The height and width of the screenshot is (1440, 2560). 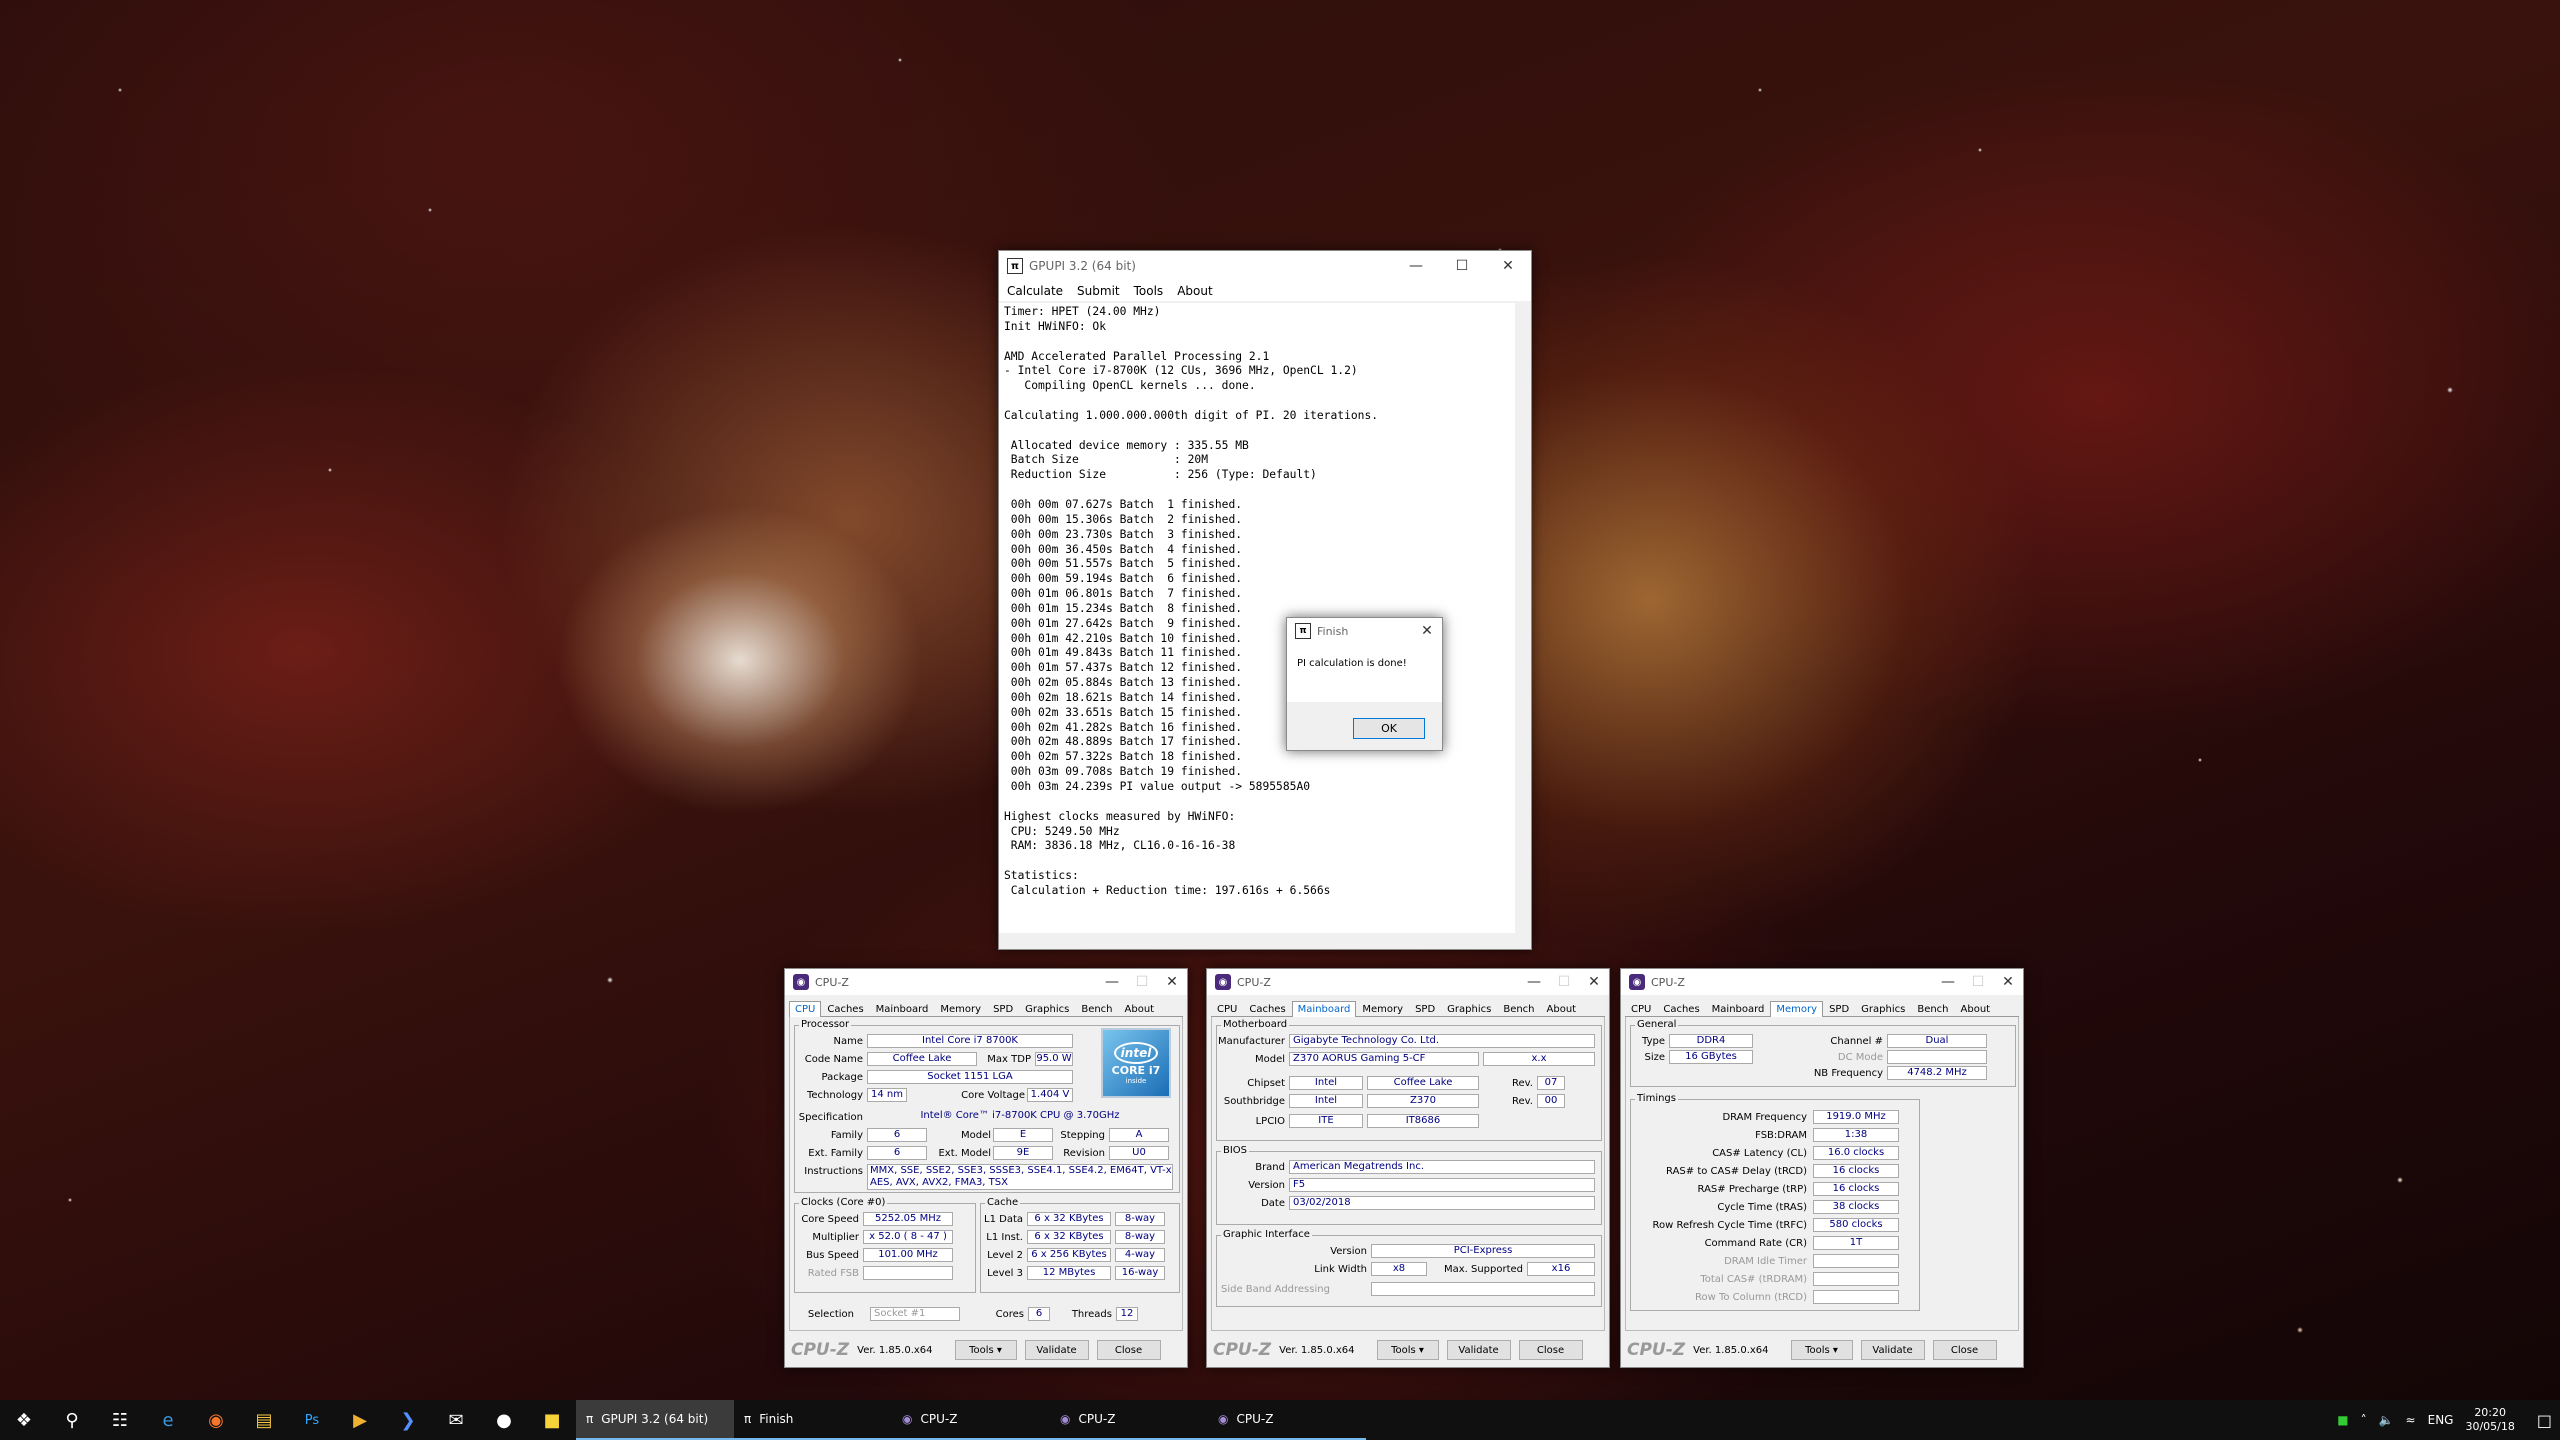 I want to click on notification-icon: □, so click(x=2544, y=1420).